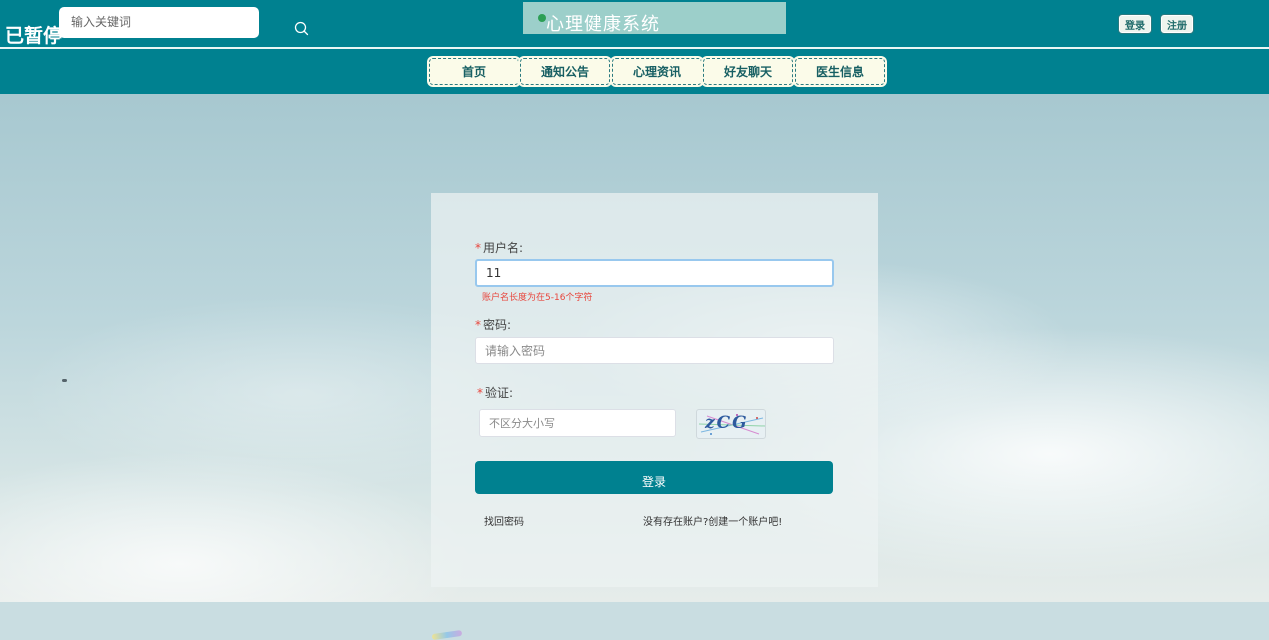  Describe the element at coordinates (727, 423) in the screenshot. I see `captcha-code: zCG` at that location.